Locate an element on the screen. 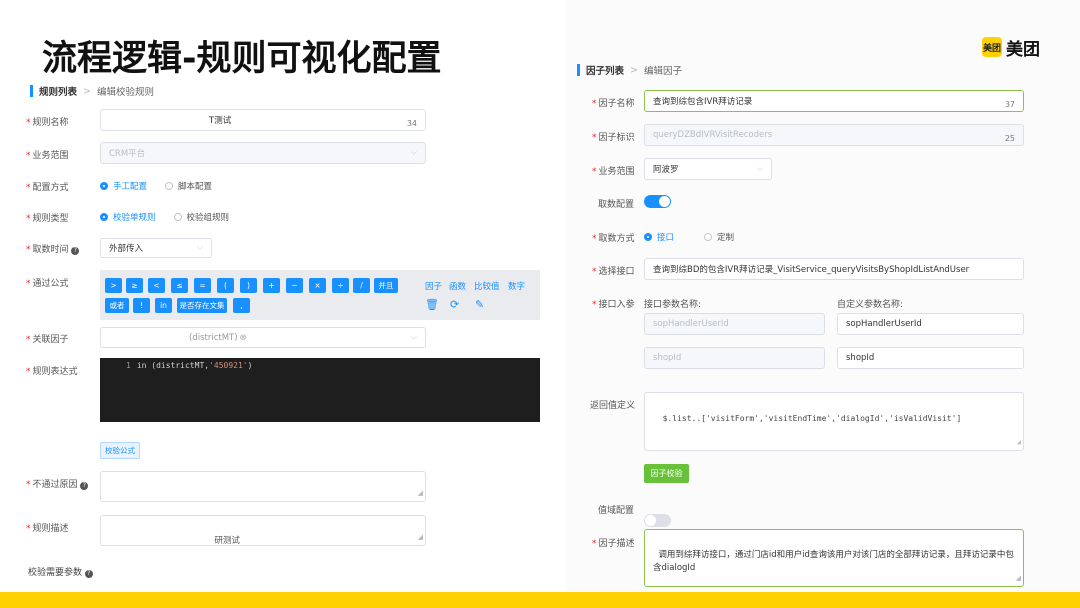 This screenshot has width=1080, height=608. symbol-eq-button: = is located at coordinates (202, 285).